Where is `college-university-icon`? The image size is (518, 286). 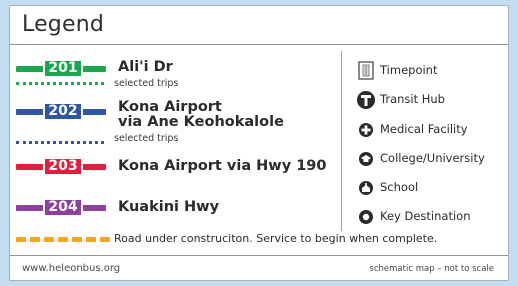
college-university-icon is located at coordinates (366, 159).